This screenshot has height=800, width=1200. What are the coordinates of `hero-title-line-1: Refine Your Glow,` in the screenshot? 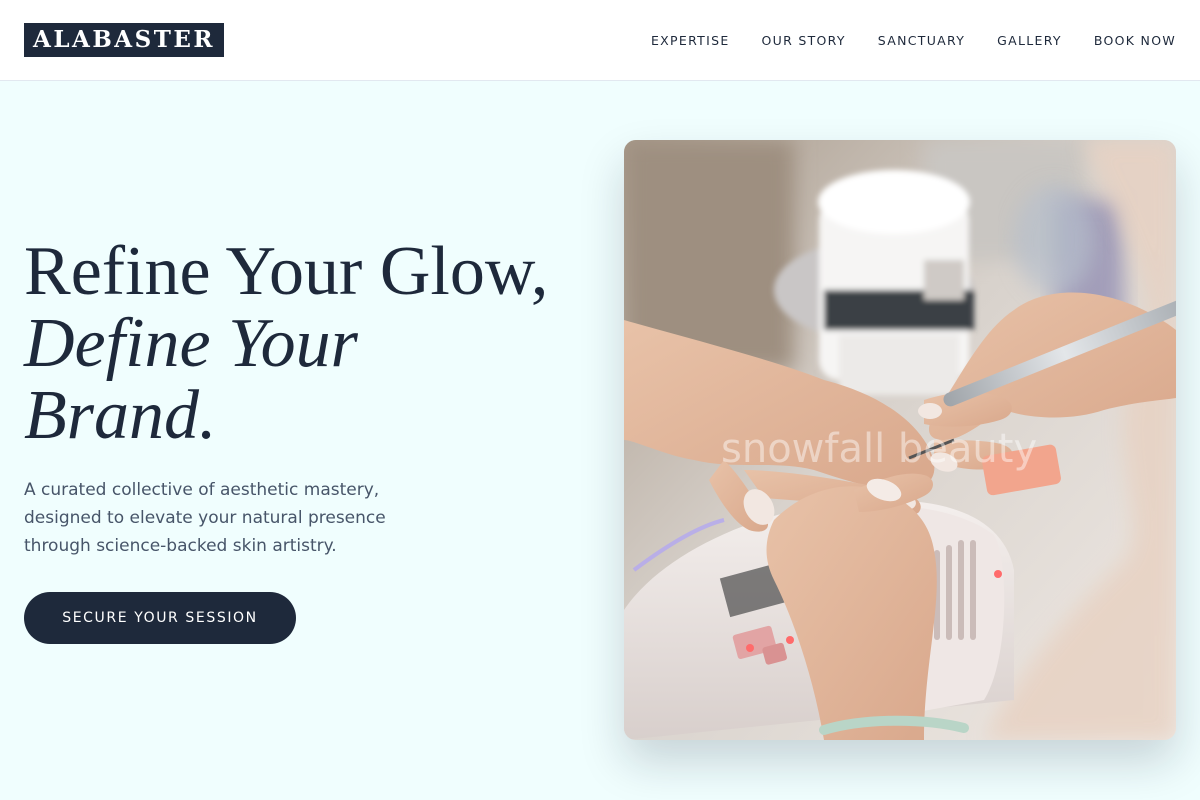 It's located at (286, 271).